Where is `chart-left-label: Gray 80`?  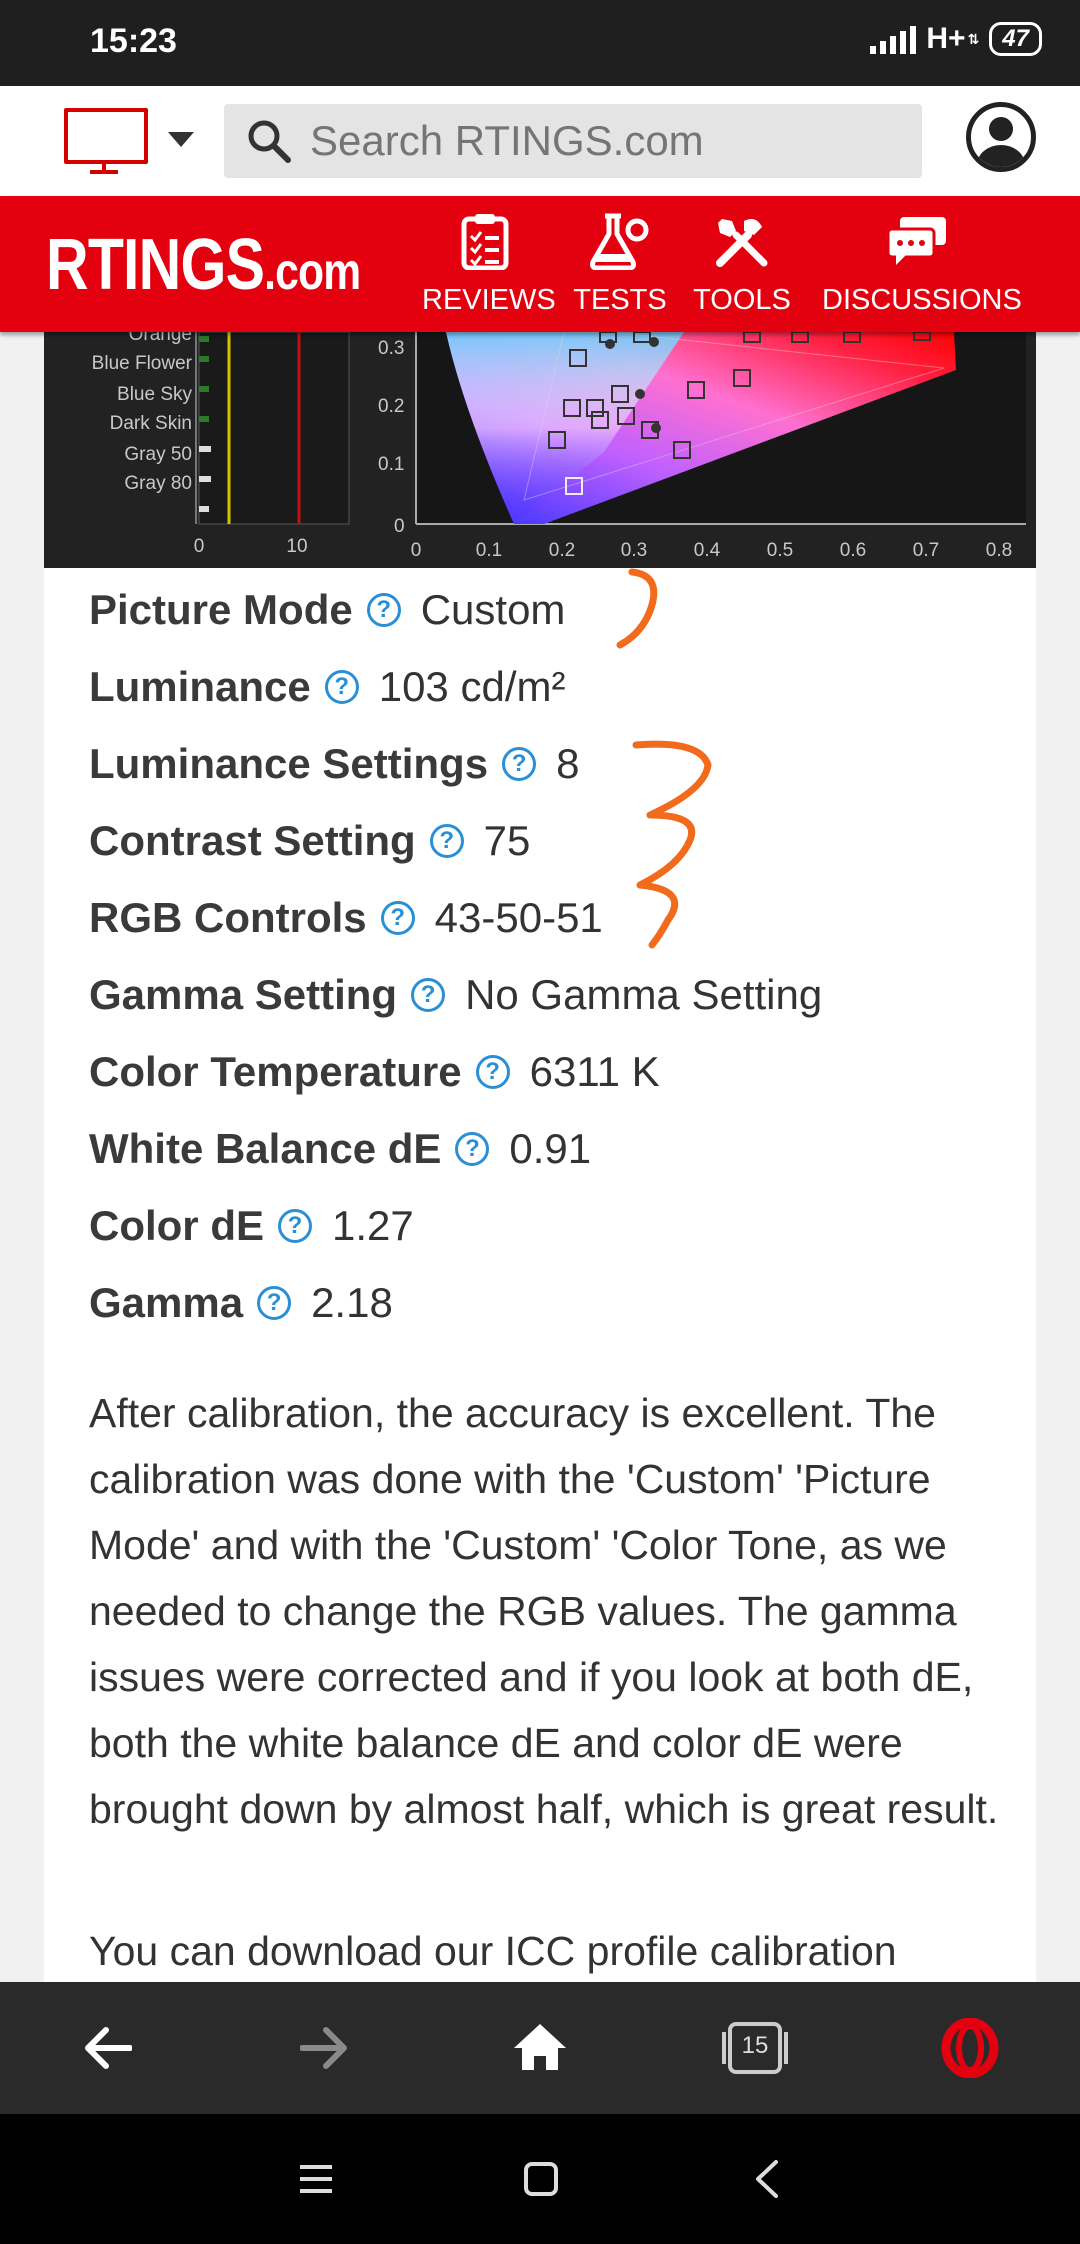
chart-left-label: Gray 80 is located at coordinates (158, 483).